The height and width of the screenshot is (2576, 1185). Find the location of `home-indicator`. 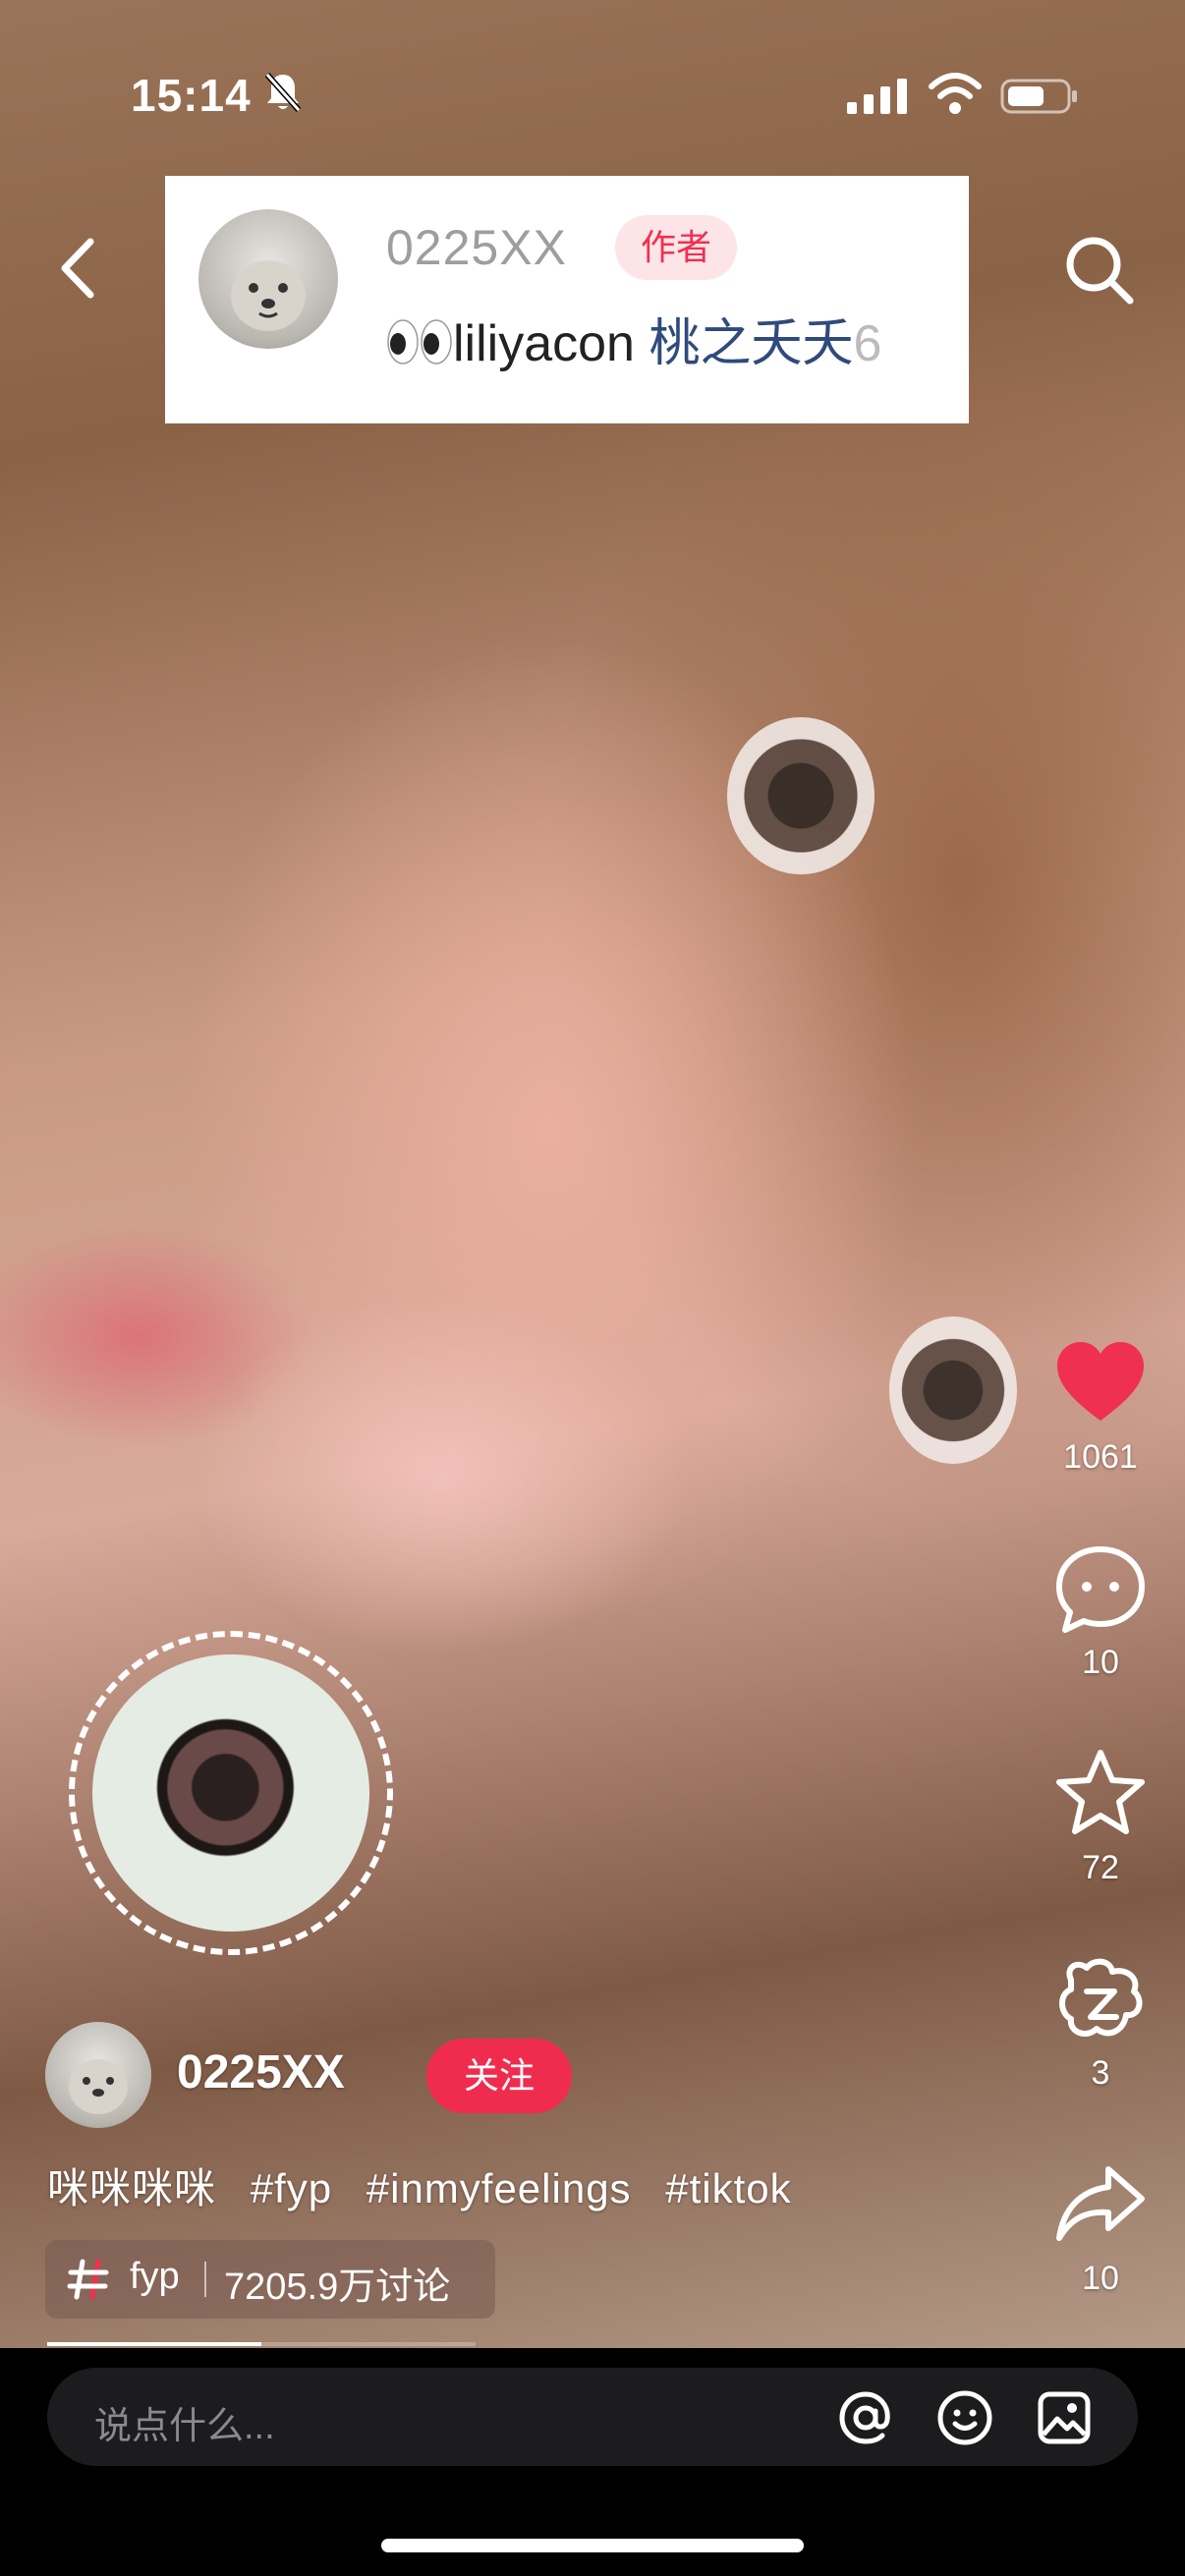

home-indicator is located at coordinates (592, 2545).